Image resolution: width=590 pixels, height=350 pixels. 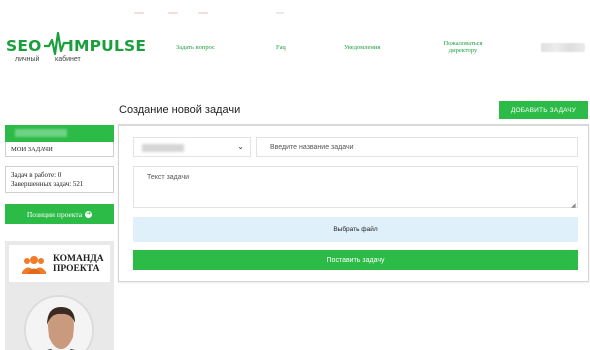 I want to click on team-label: КОМАНДА ПРОЕКТА, so click(x=78, y=264).